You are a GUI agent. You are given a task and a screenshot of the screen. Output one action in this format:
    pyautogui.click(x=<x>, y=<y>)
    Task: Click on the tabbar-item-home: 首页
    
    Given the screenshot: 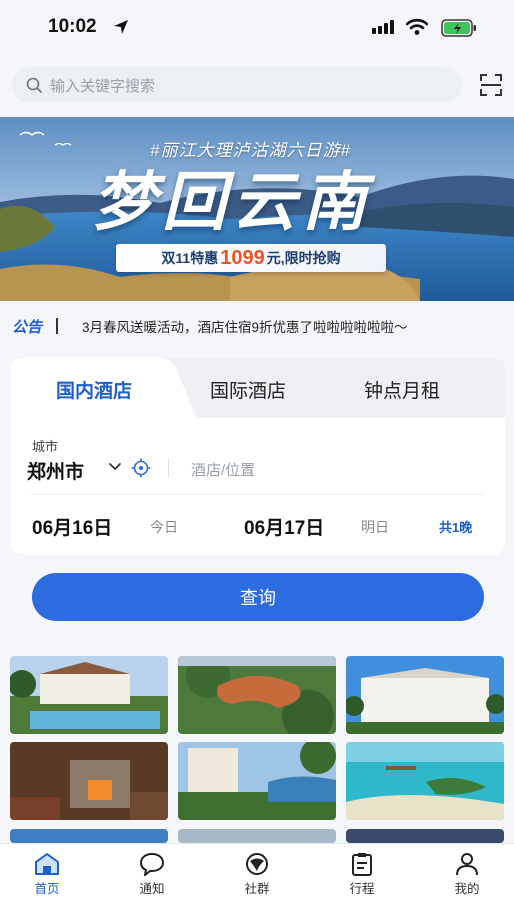 What is the action you would take?
    pyautogui.click(x=47, y=874)
    